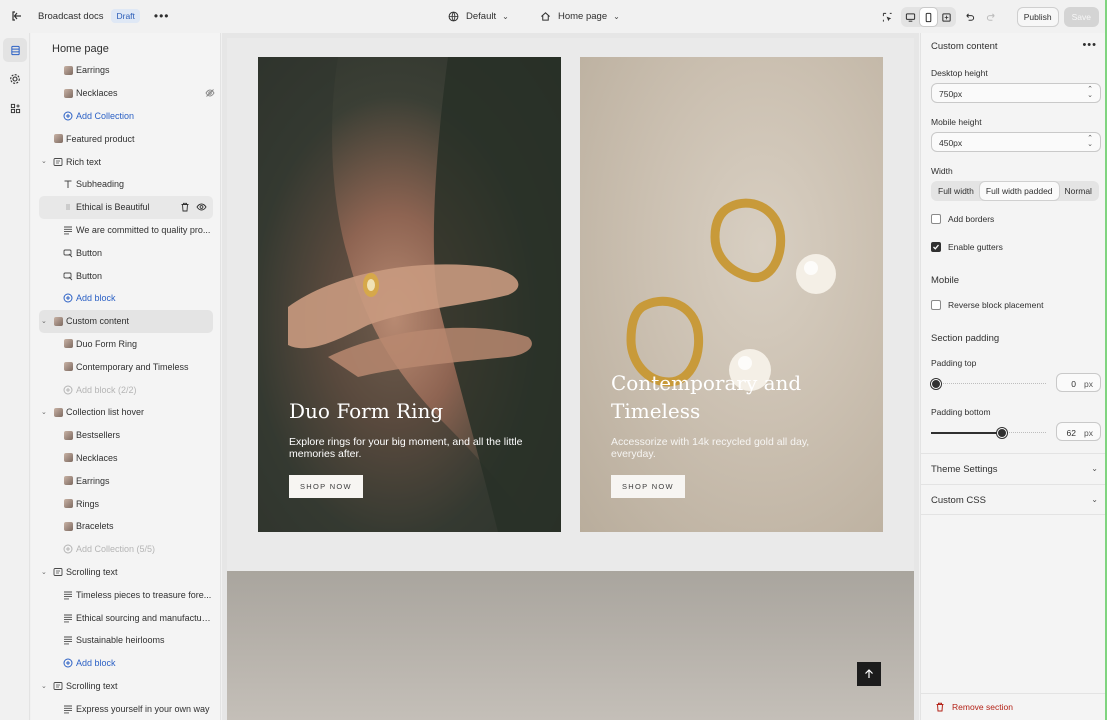 The width and height of the screenshot is (1107, 720). Describe the element at coordinates (956, 191) in the screenshot. I see `width-option-full: Full width` at that location.